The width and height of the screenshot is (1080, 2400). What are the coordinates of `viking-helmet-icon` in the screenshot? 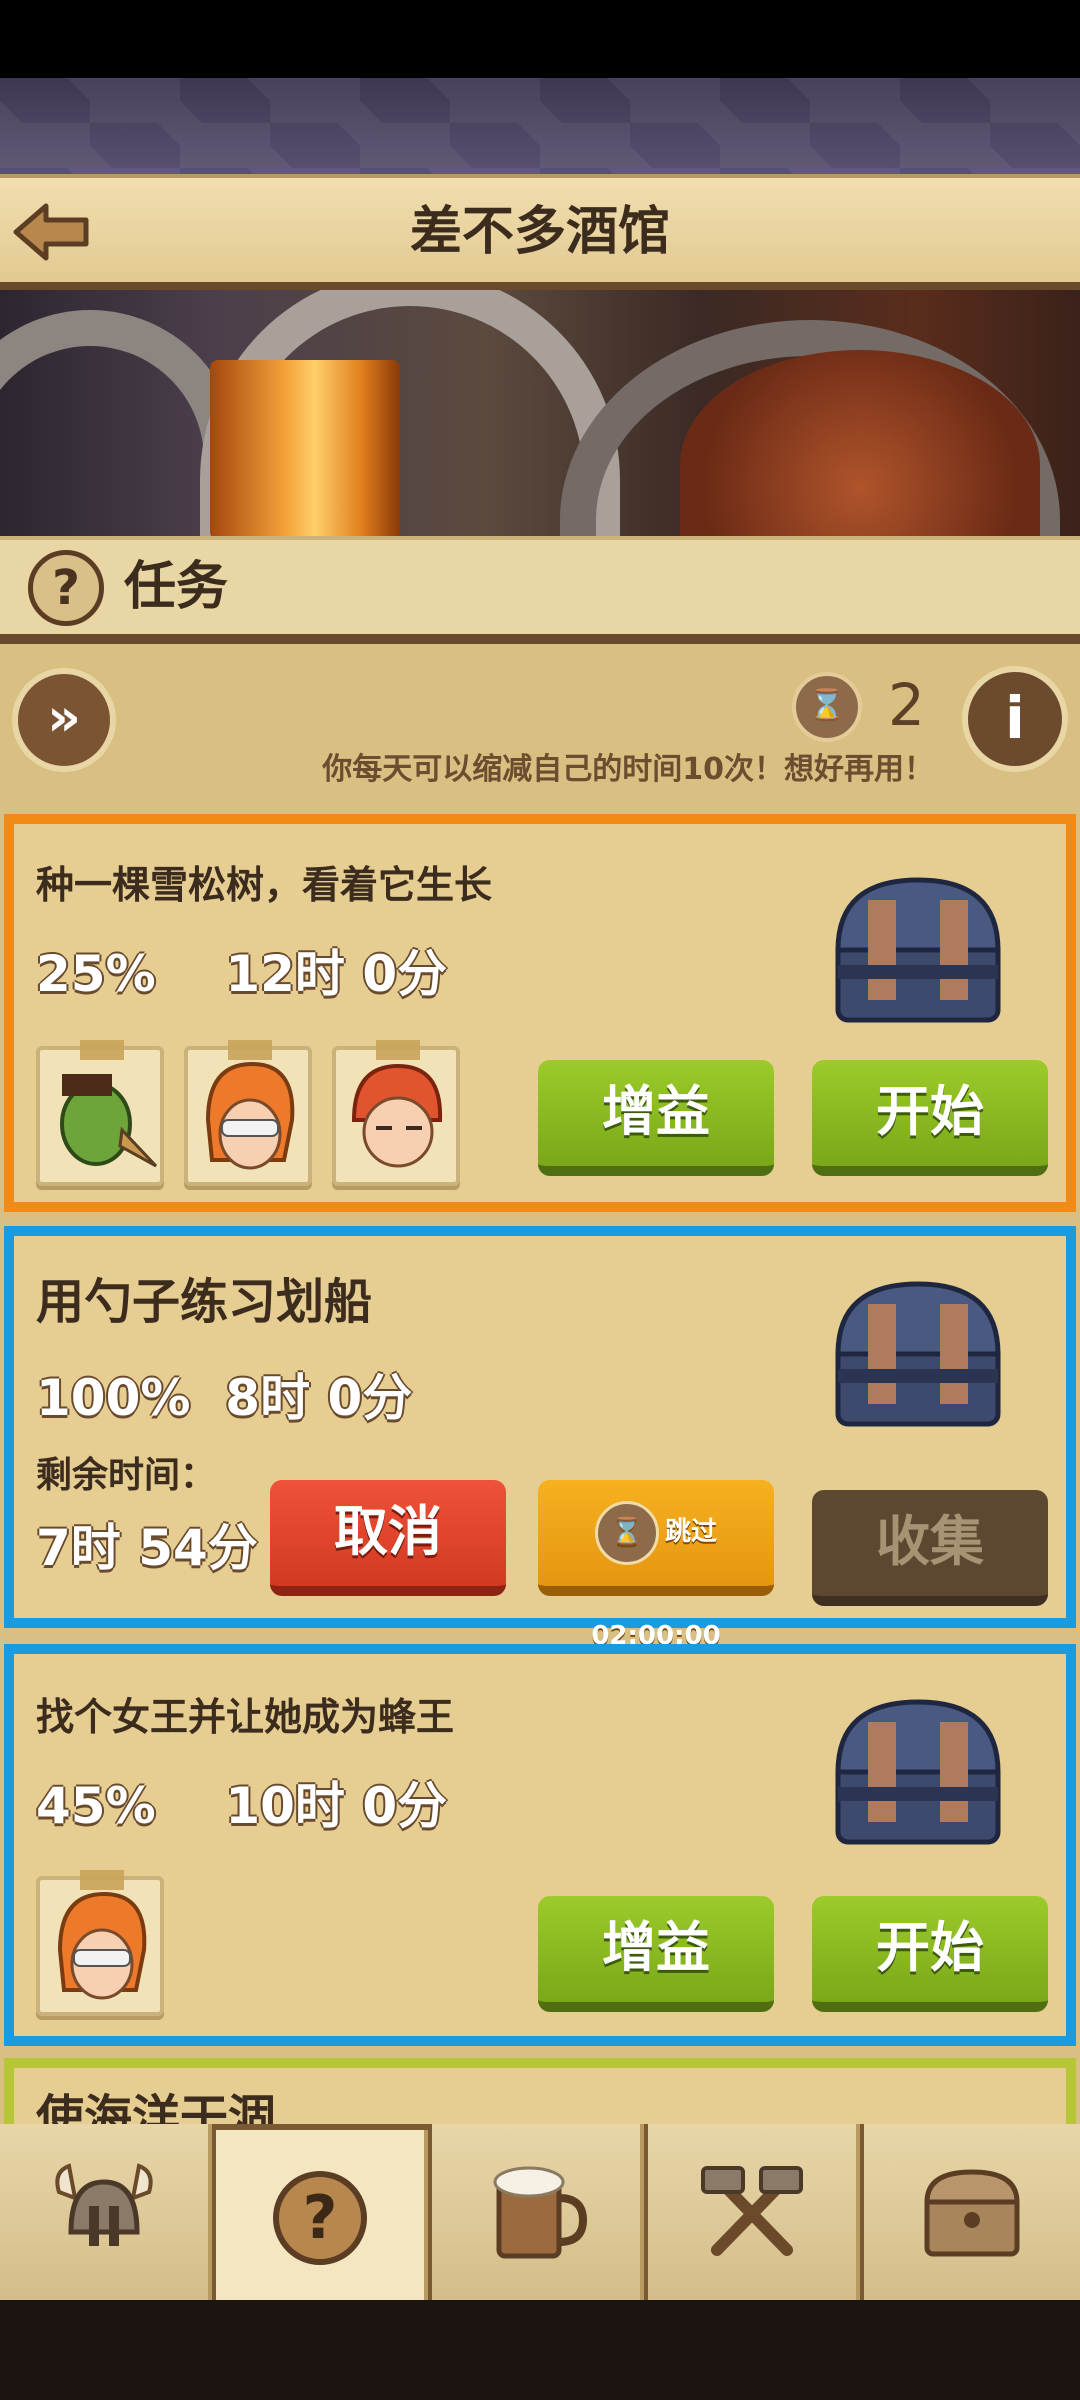 It's located at (104, 2212).